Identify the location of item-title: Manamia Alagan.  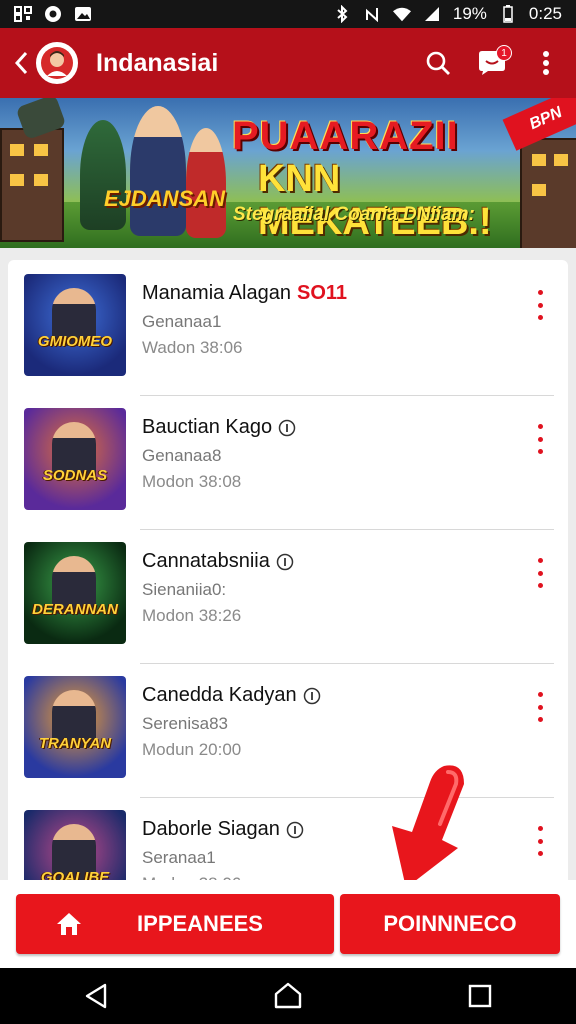
(216, 293).